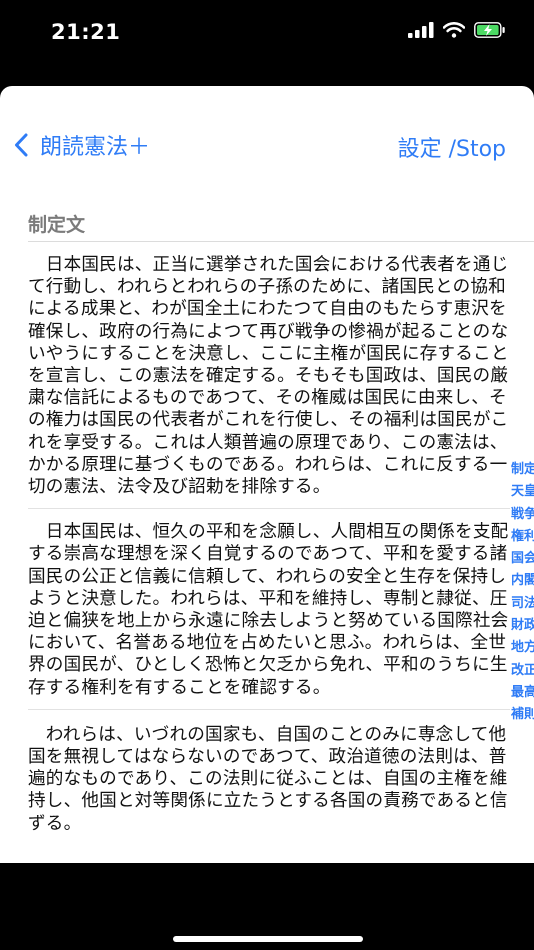 This screenshot has width=534, height=950. I want to click on index-item-diet: 国会, so click(522, 559).